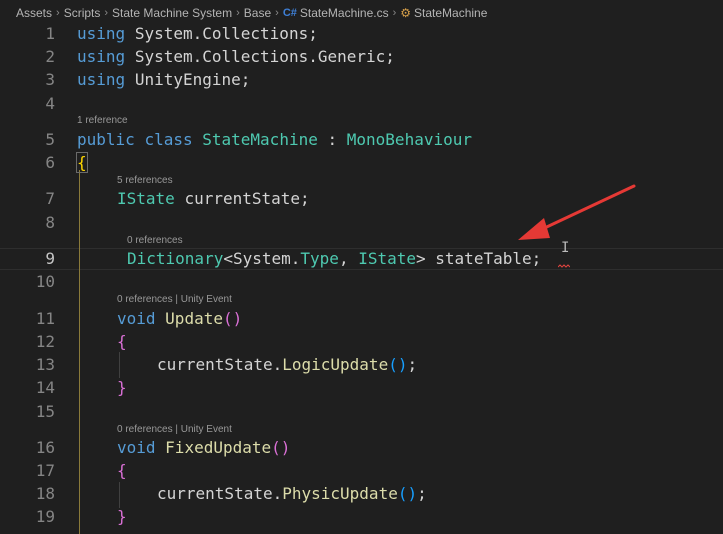 This screenshot has width=723, height=534. Describe the element at coordinates (50, 258) in the screenshot. I see `line-number-active: 9` at that location.